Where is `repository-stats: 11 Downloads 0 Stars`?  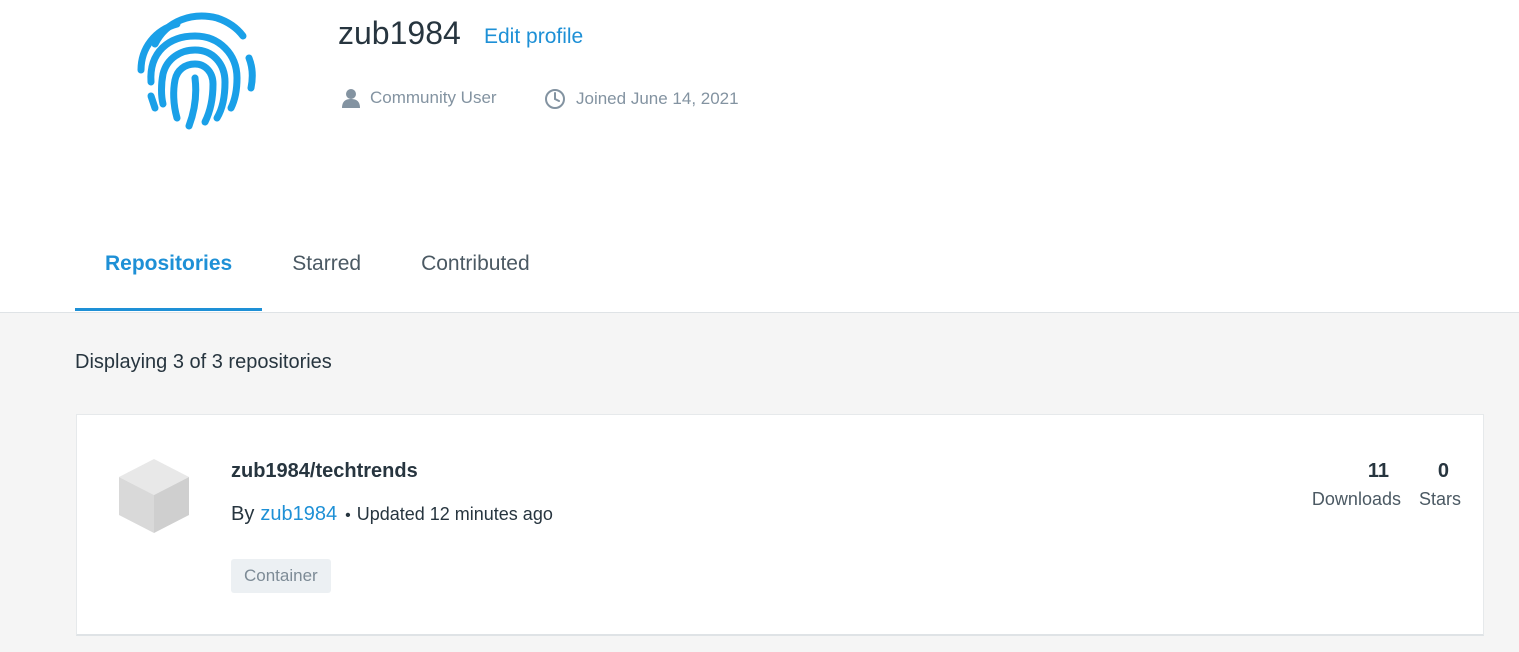 repository-stats: 11 Downloads 0 Stars is located at coordinates (1386, 485).